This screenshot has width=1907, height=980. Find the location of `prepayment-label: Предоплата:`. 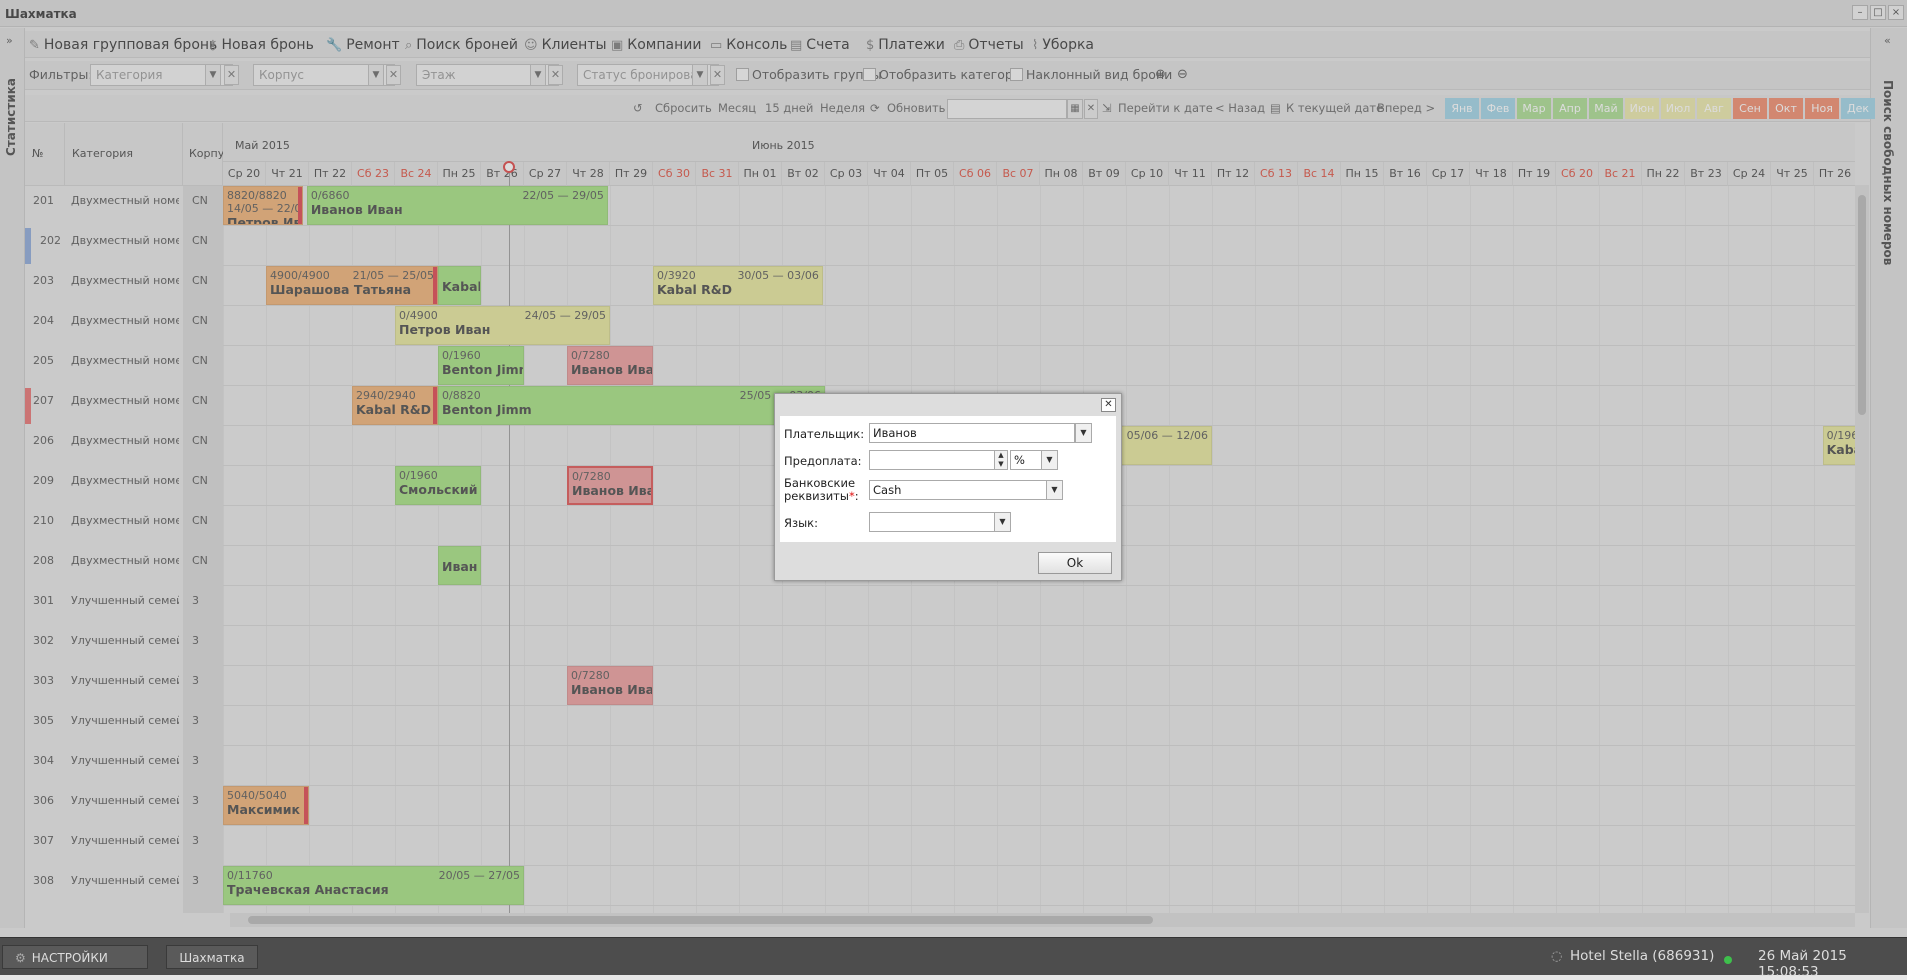

prepayment-label: Предоплата: is located at coordinates (823, 461).